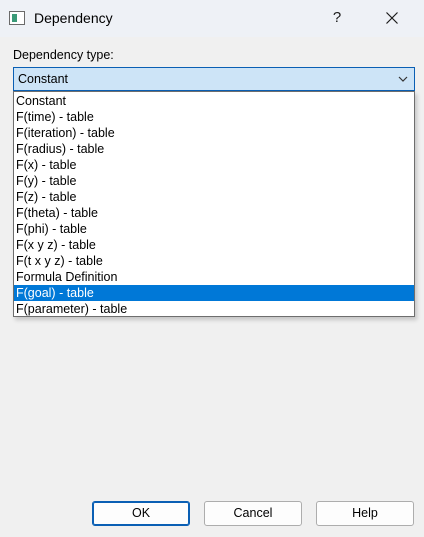 The width and height of the screenshot is (424, 537). What do you see at coordinates (214, 261) in the screenshot?
I see `dropdown-option: F(t x y z) - table` at bounding box center [214, 261].